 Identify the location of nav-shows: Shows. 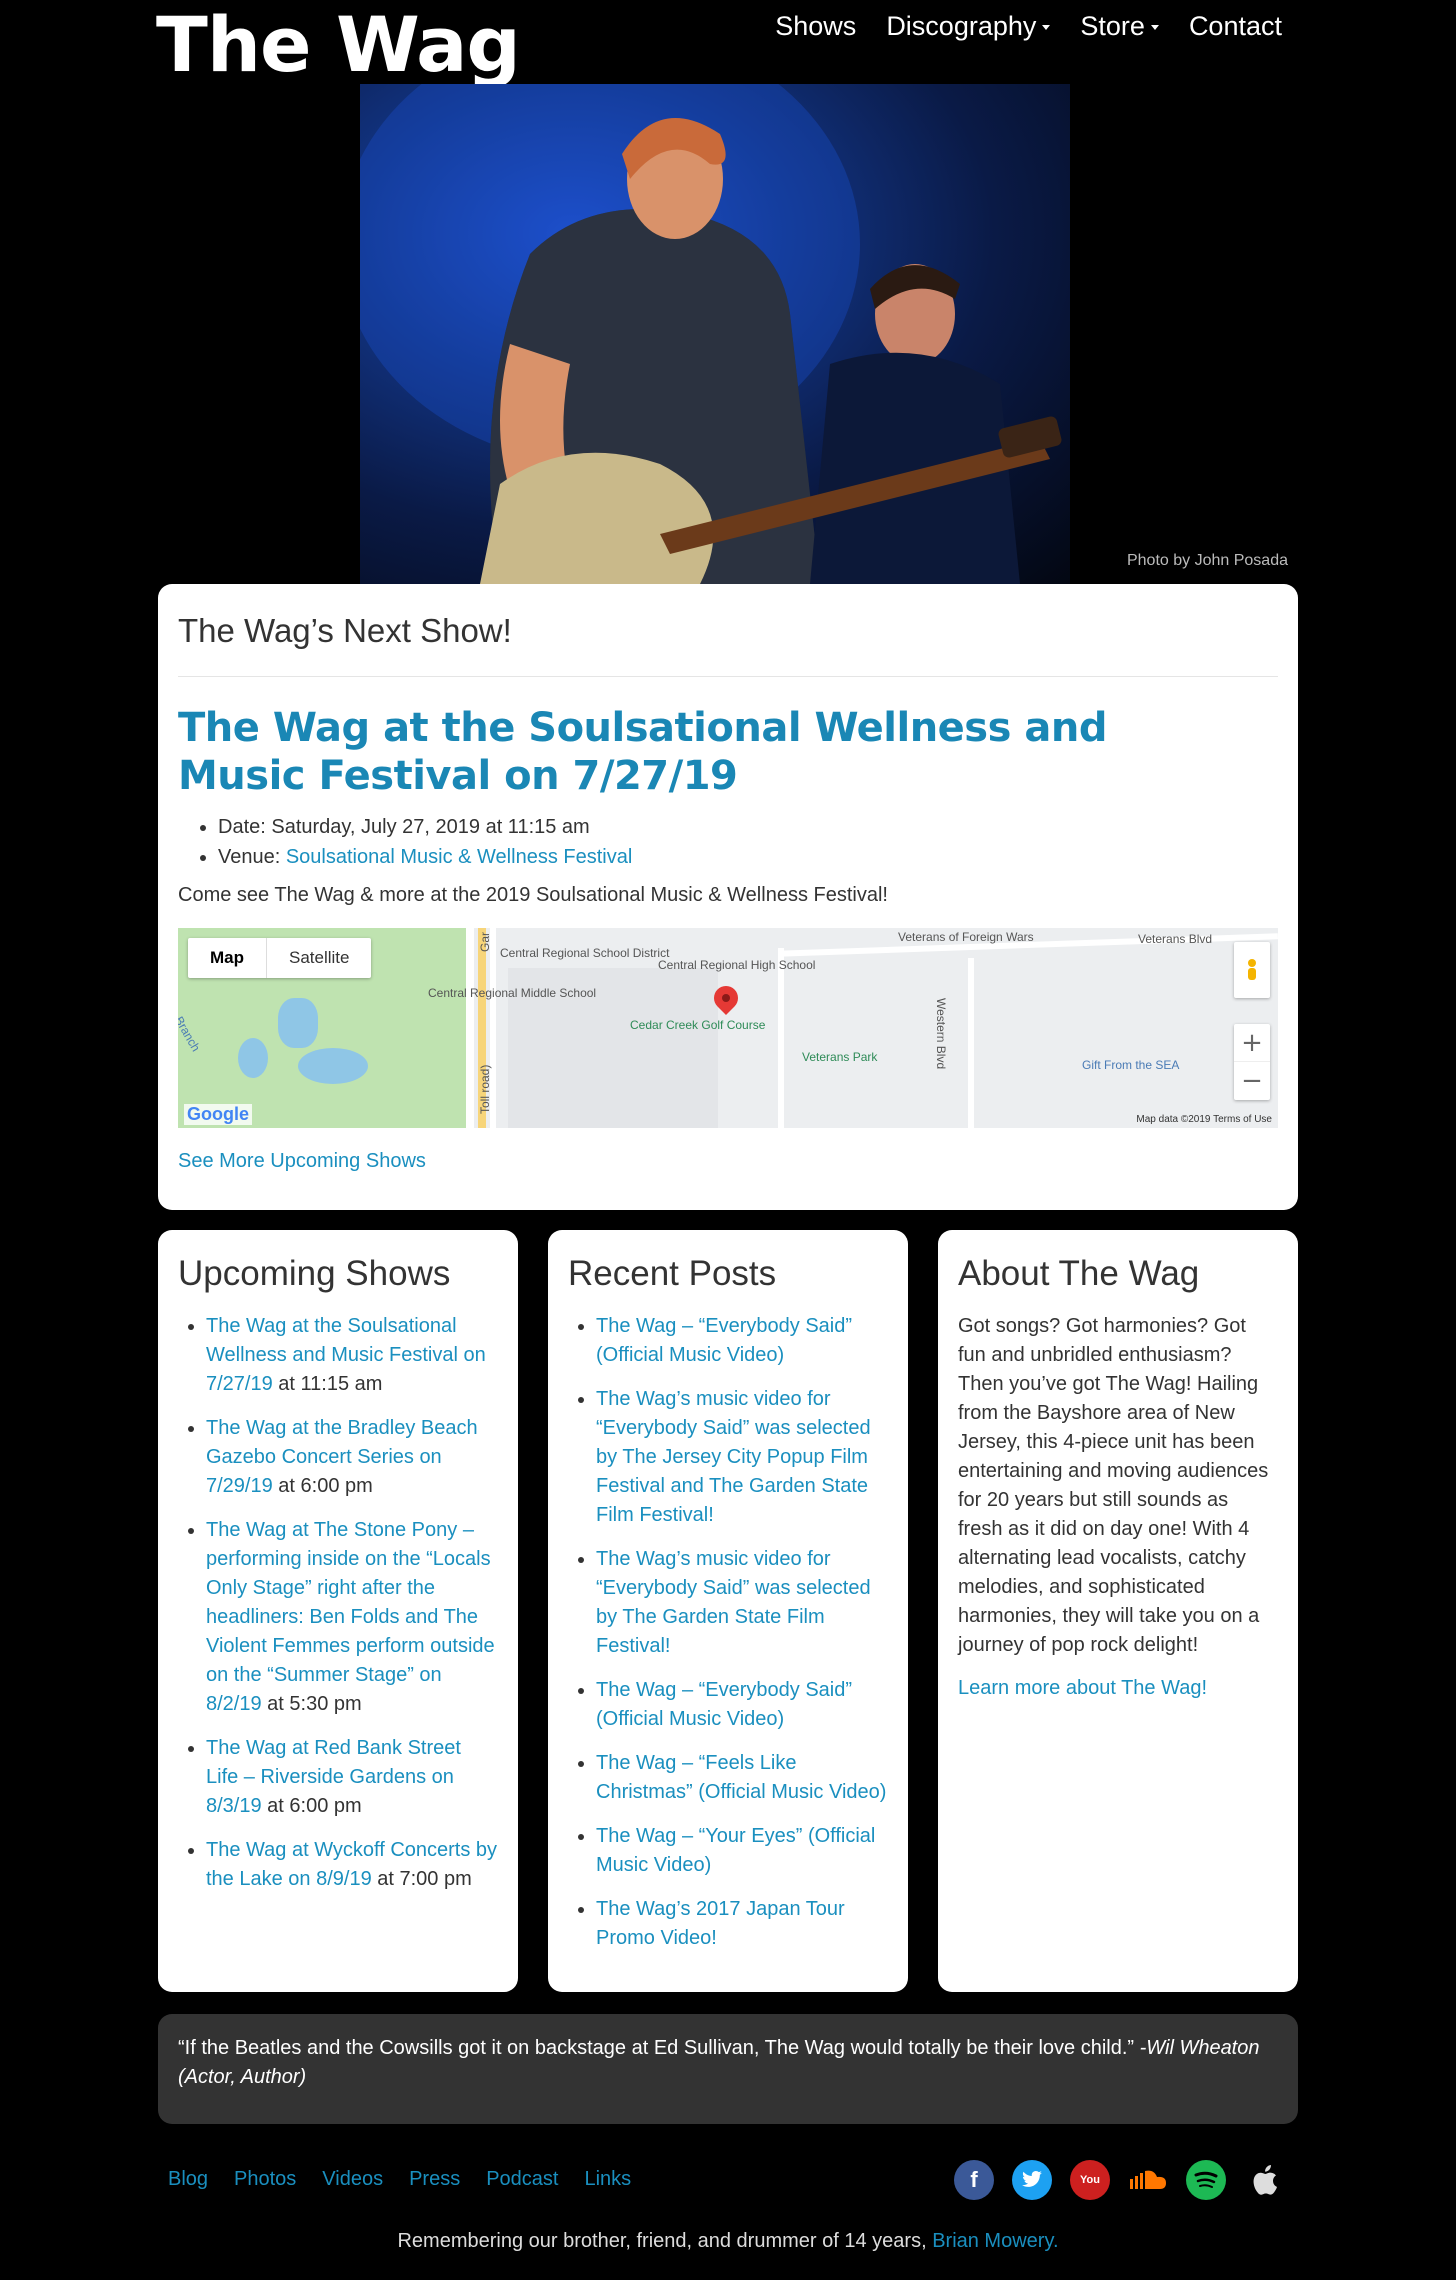
(815, 26).